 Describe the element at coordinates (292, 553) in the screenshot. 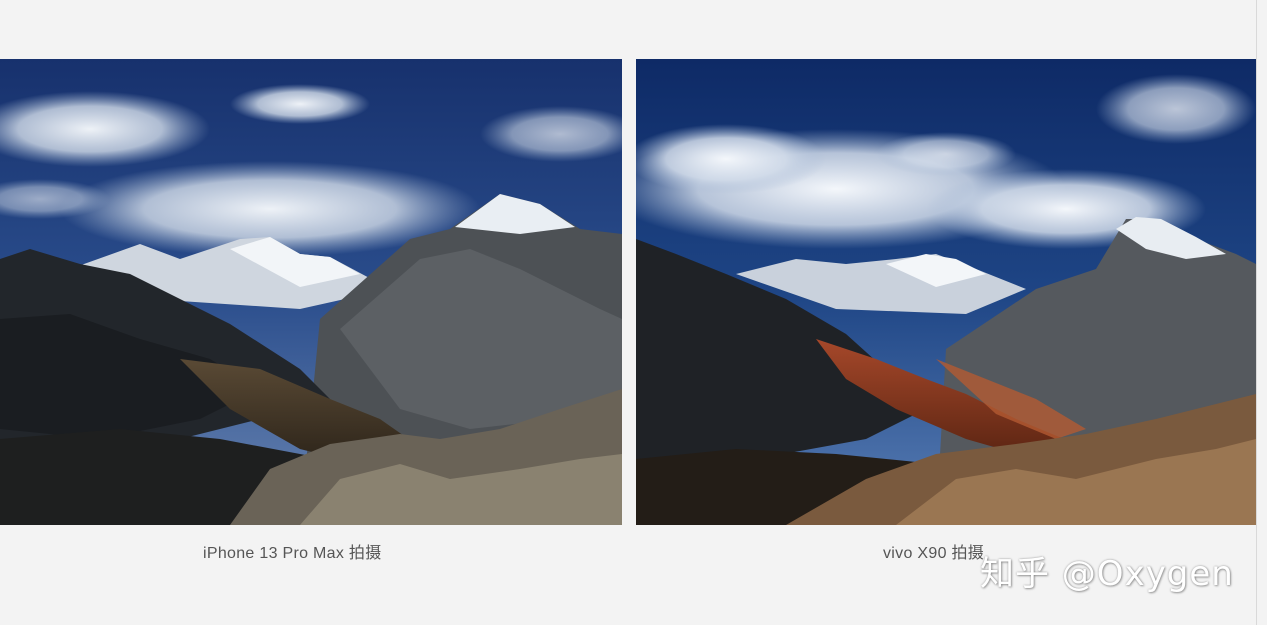

I see `caption-iphone: iPhone 13 Pro Max 拍摄` at that location.